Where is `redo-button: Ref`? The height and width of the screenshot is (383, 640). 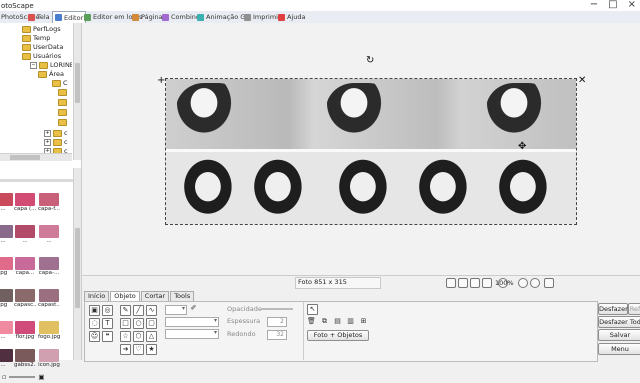
redo-button: Ref is located at coordinates (634, 309).